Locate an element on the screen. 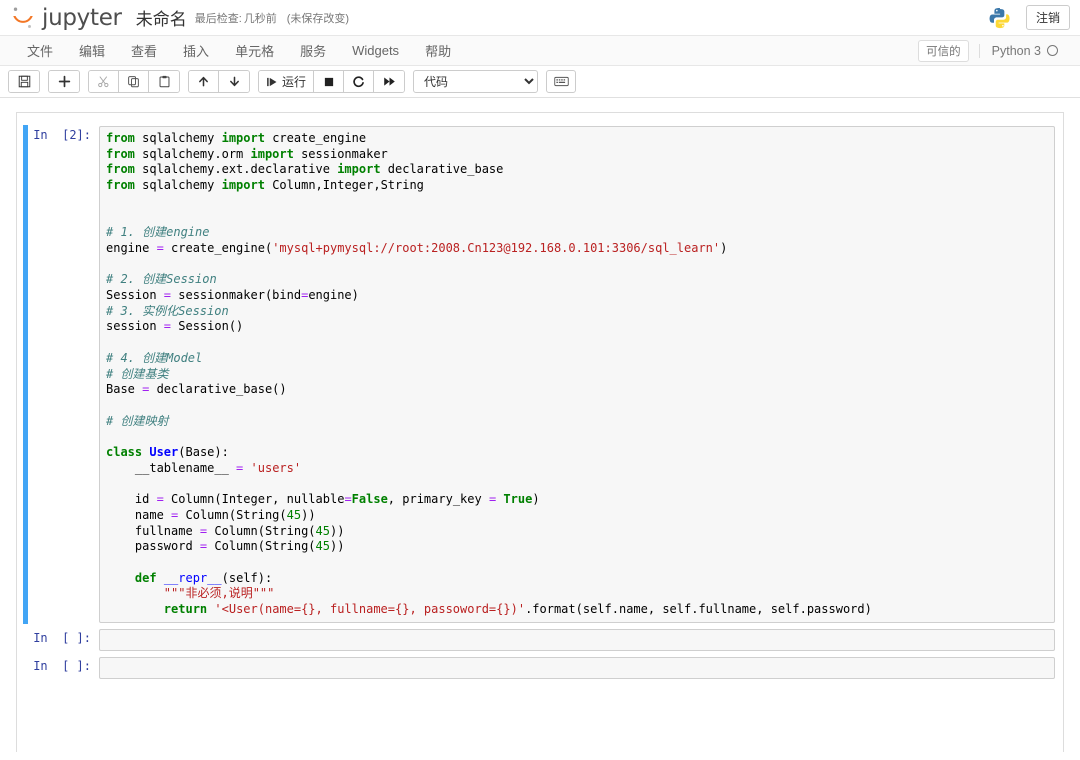 This screenshot has height=760, width=1080. copy-cell-button is located at coordinates (134, 81).